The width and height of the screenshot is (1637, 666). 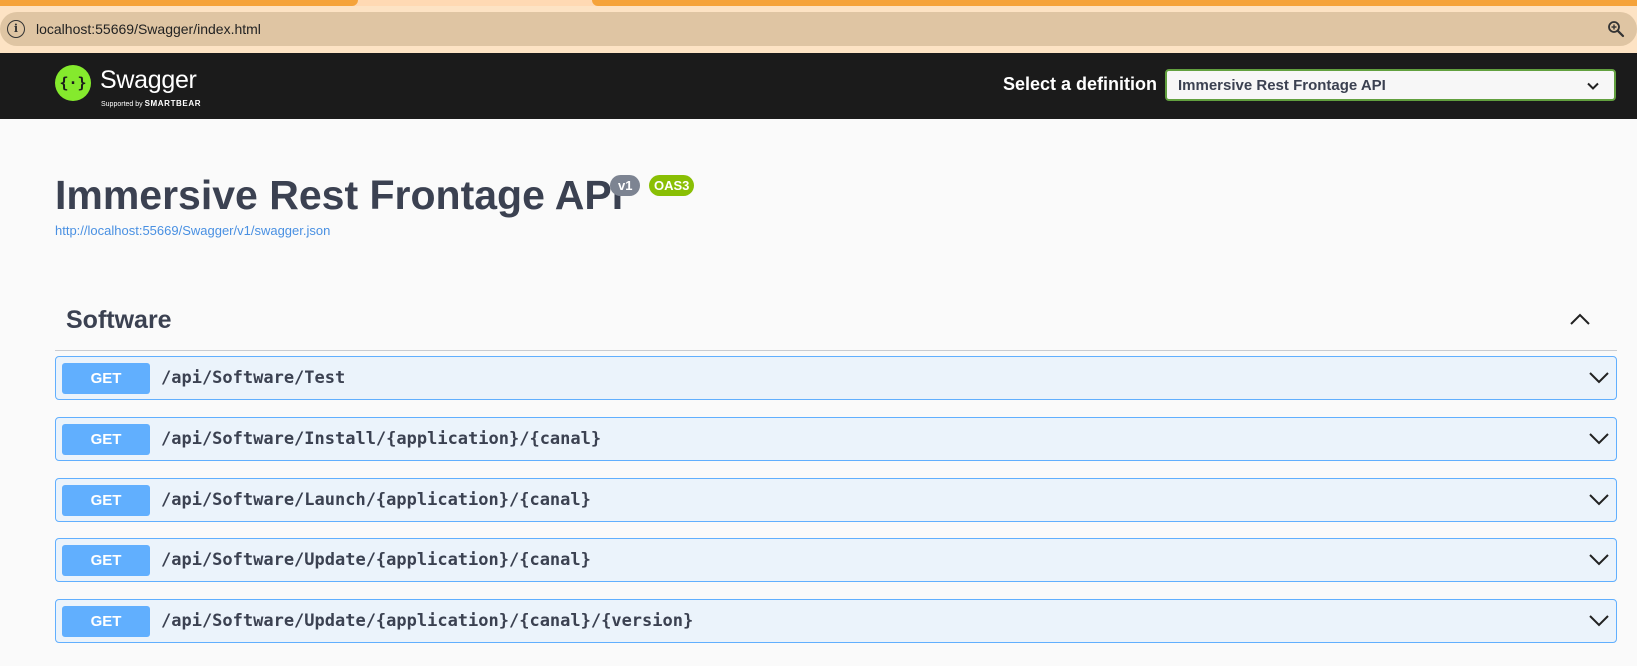 I want to click on version-badge: v1, so click(x=625, y=185).